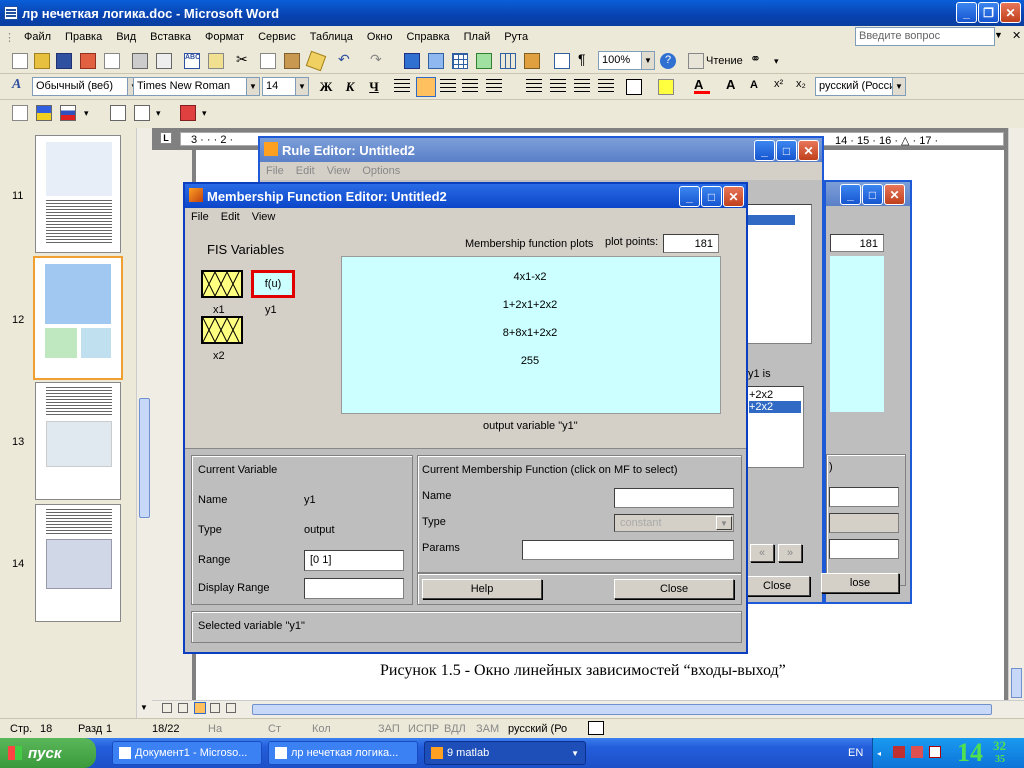 This screenshot has height=768, width=1024. What do you see at coordinates (508, 61) in the screenshot?
I see `columns-icon` at bounding box center [508, 61].